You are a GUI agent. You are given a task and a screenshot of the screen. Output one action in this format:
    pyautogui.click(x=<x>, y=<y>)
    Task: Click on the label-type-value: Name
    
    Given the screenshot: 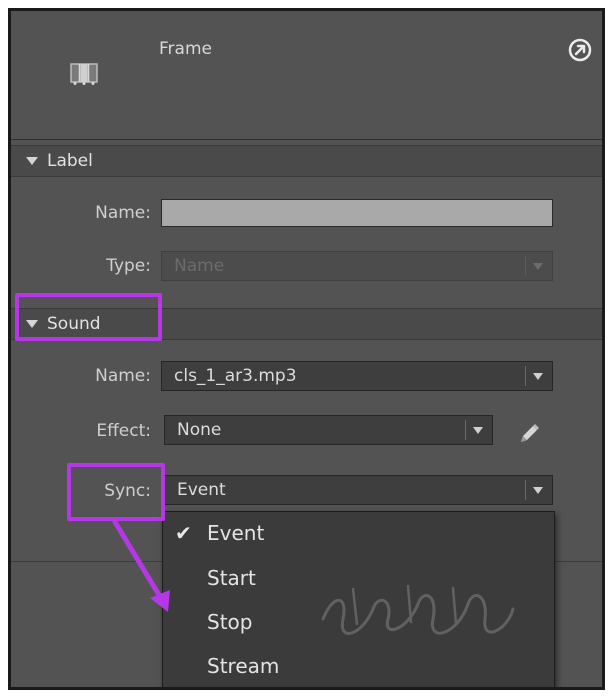 What is the action you would take?
    pyautogui.click(x=199, y=266)
    